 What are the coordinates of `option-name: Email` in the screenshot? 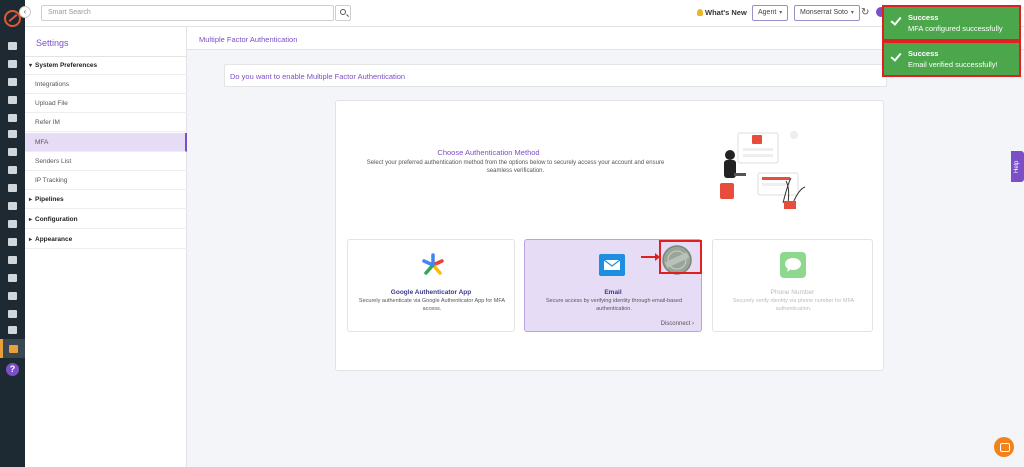 It's located at (613, 292).